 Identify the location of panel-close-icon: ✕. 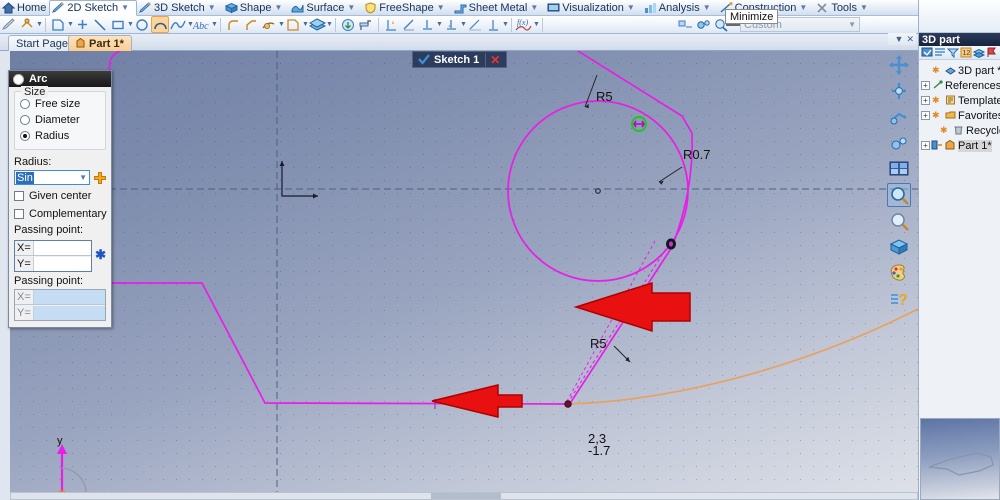
(910, 39).